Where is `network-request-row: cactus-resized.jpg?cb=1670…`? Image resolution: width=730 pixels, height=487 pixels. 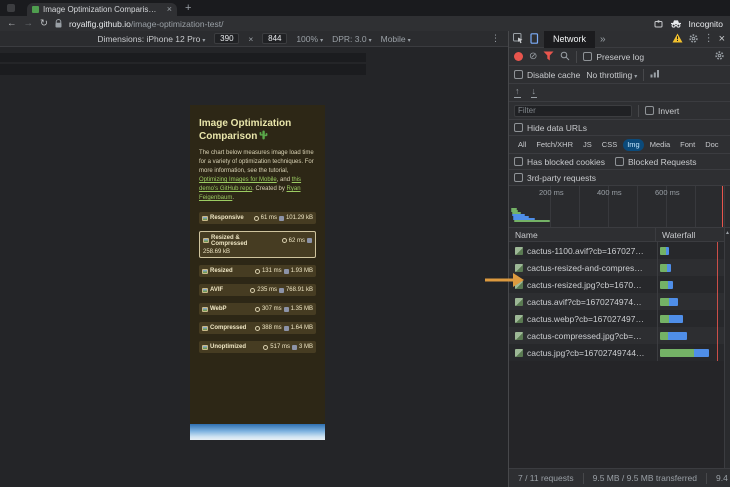
network-request-row: cactus-resized.jpg?cb=1670… is located at coordinates (619, 284).